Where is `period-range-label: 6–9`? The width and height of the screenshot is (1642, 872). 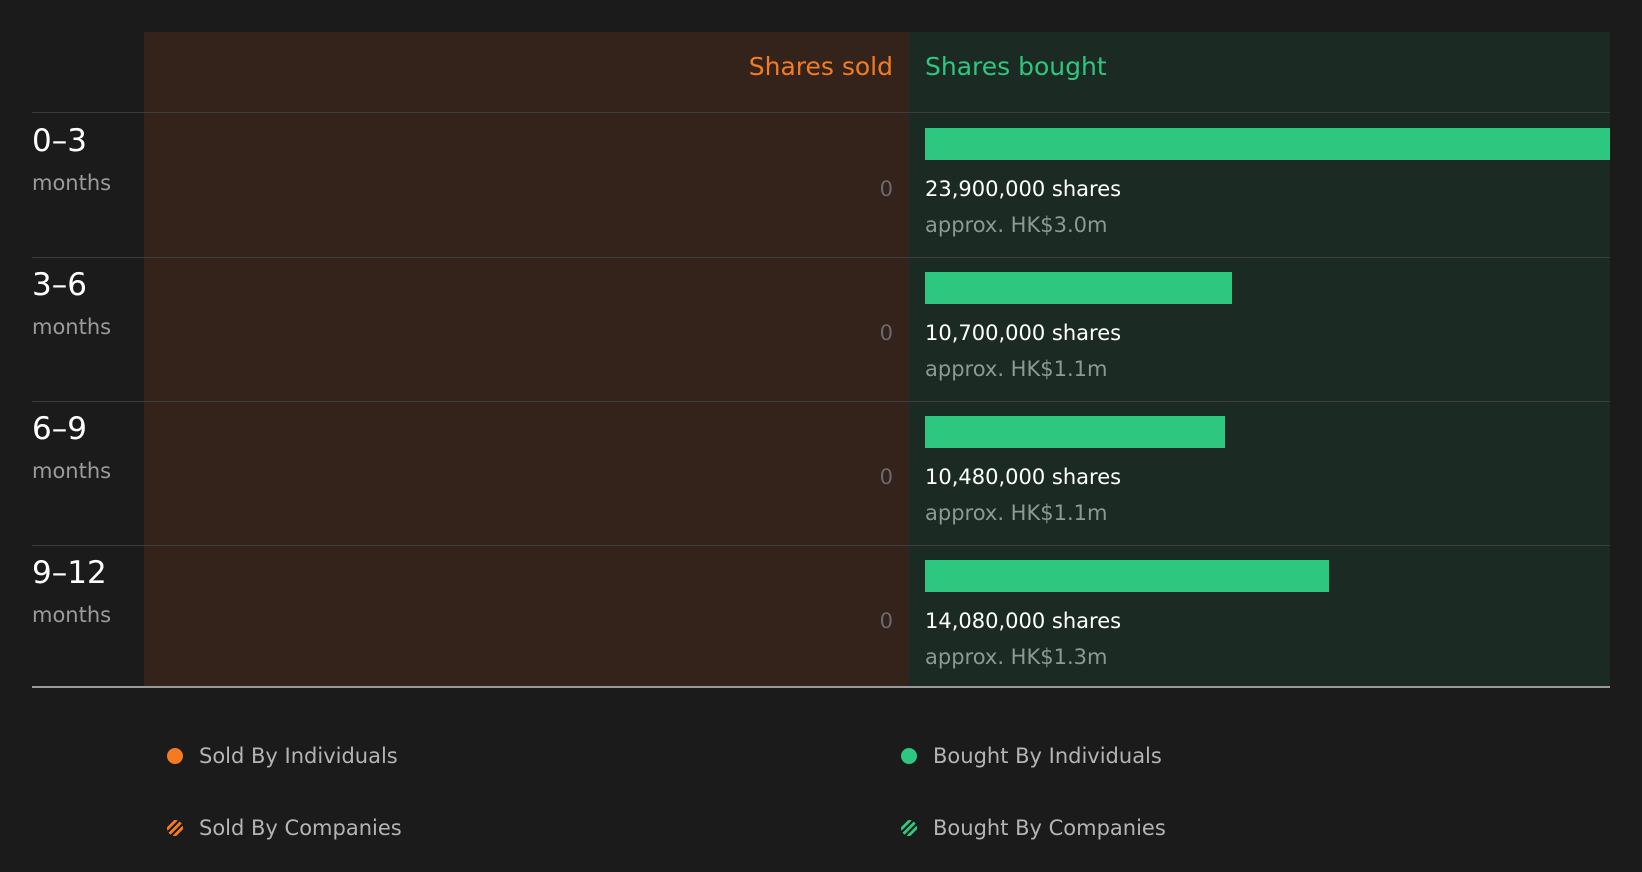 period-range-label: 6–9 is located at coordinates (59, 429).